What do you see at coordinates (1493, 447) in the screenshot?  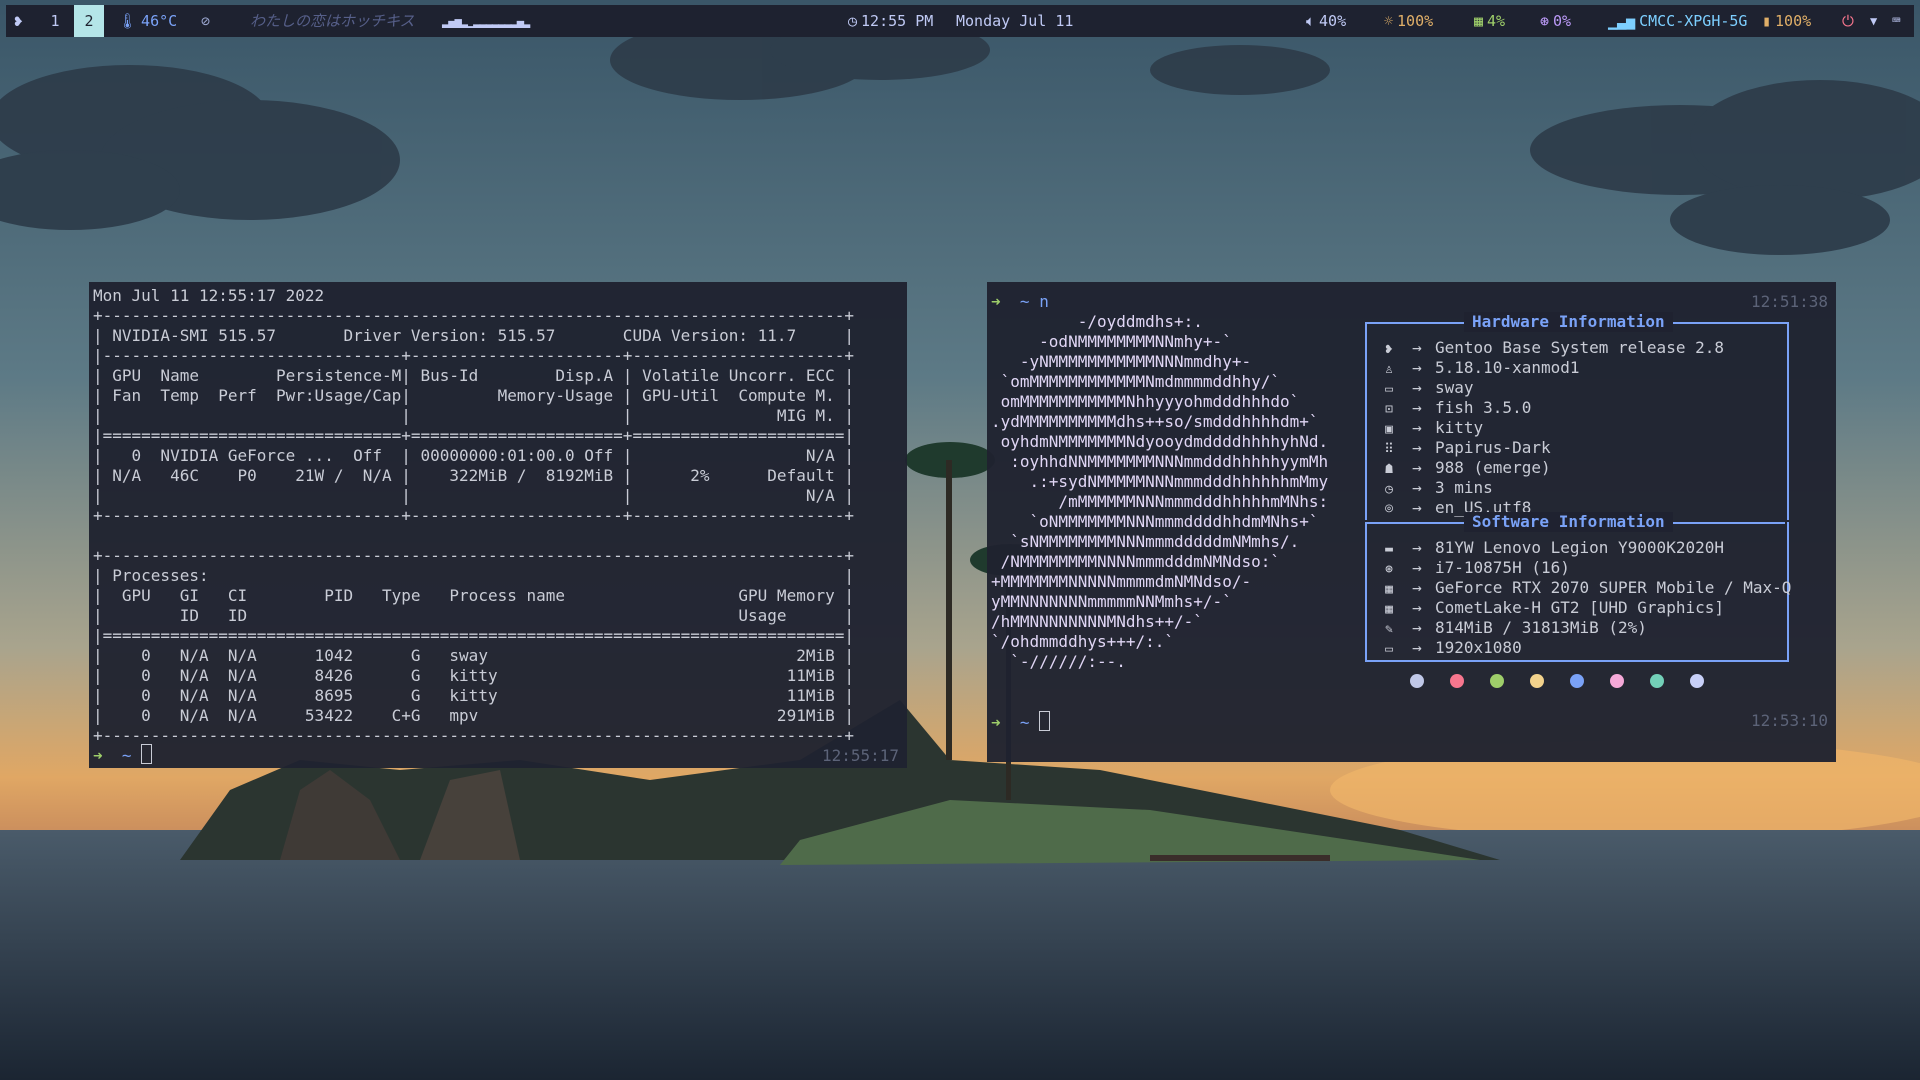 I see `info-value: Papirus-Dark` at bounding box center [1493, 447].